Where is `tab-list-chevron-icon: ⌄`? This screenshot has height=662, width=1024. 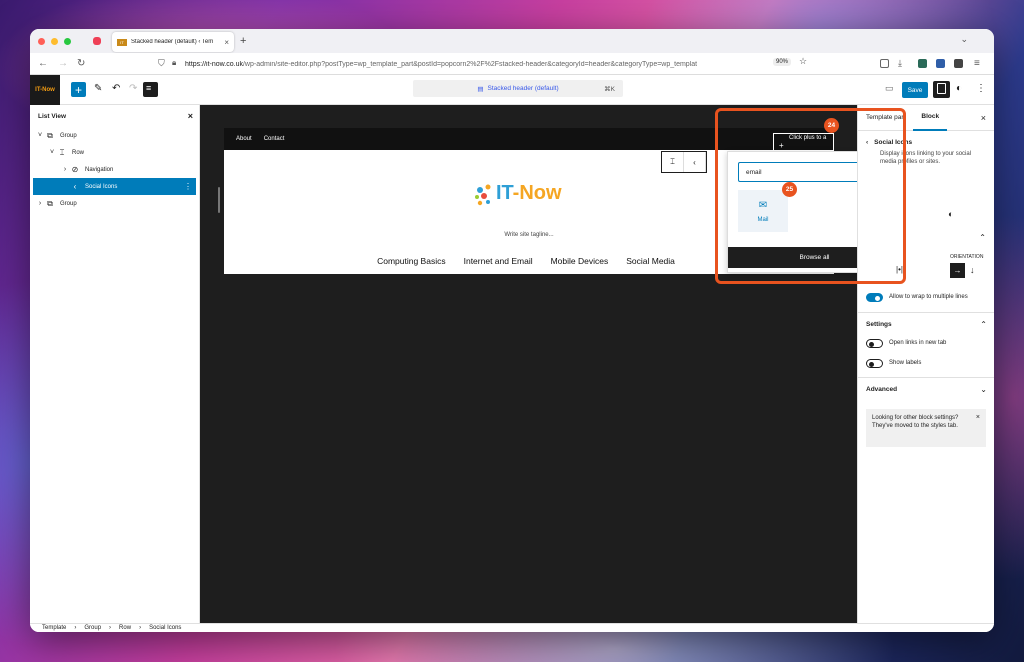 tab-list-chevron-icon: ⌄ is located at coordinates (964, 39).